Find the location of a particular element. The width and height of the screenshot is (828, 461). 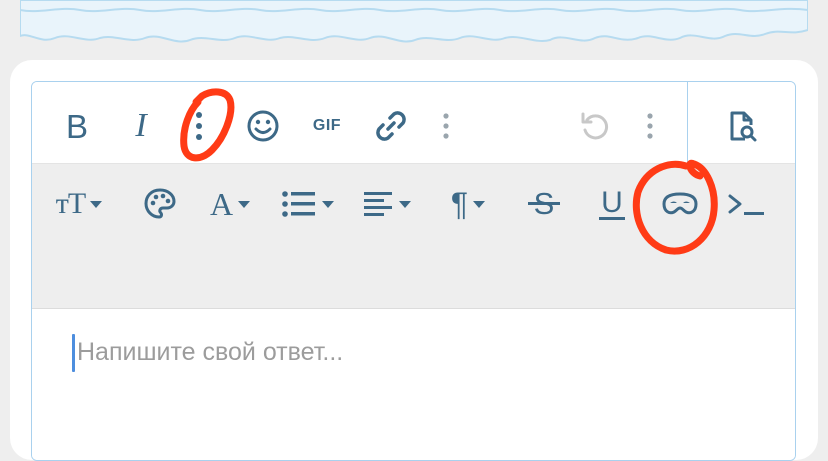

file-search-icon is located at coordinates (743, 126).